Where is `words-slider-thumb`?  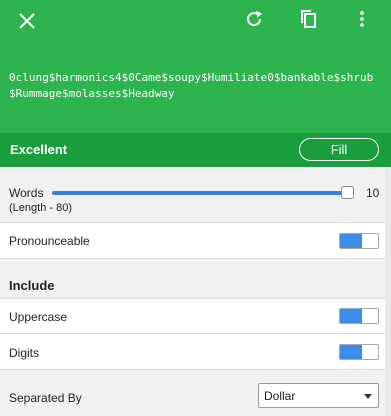
words-slider-thumb is located at coordinates (347, 192).